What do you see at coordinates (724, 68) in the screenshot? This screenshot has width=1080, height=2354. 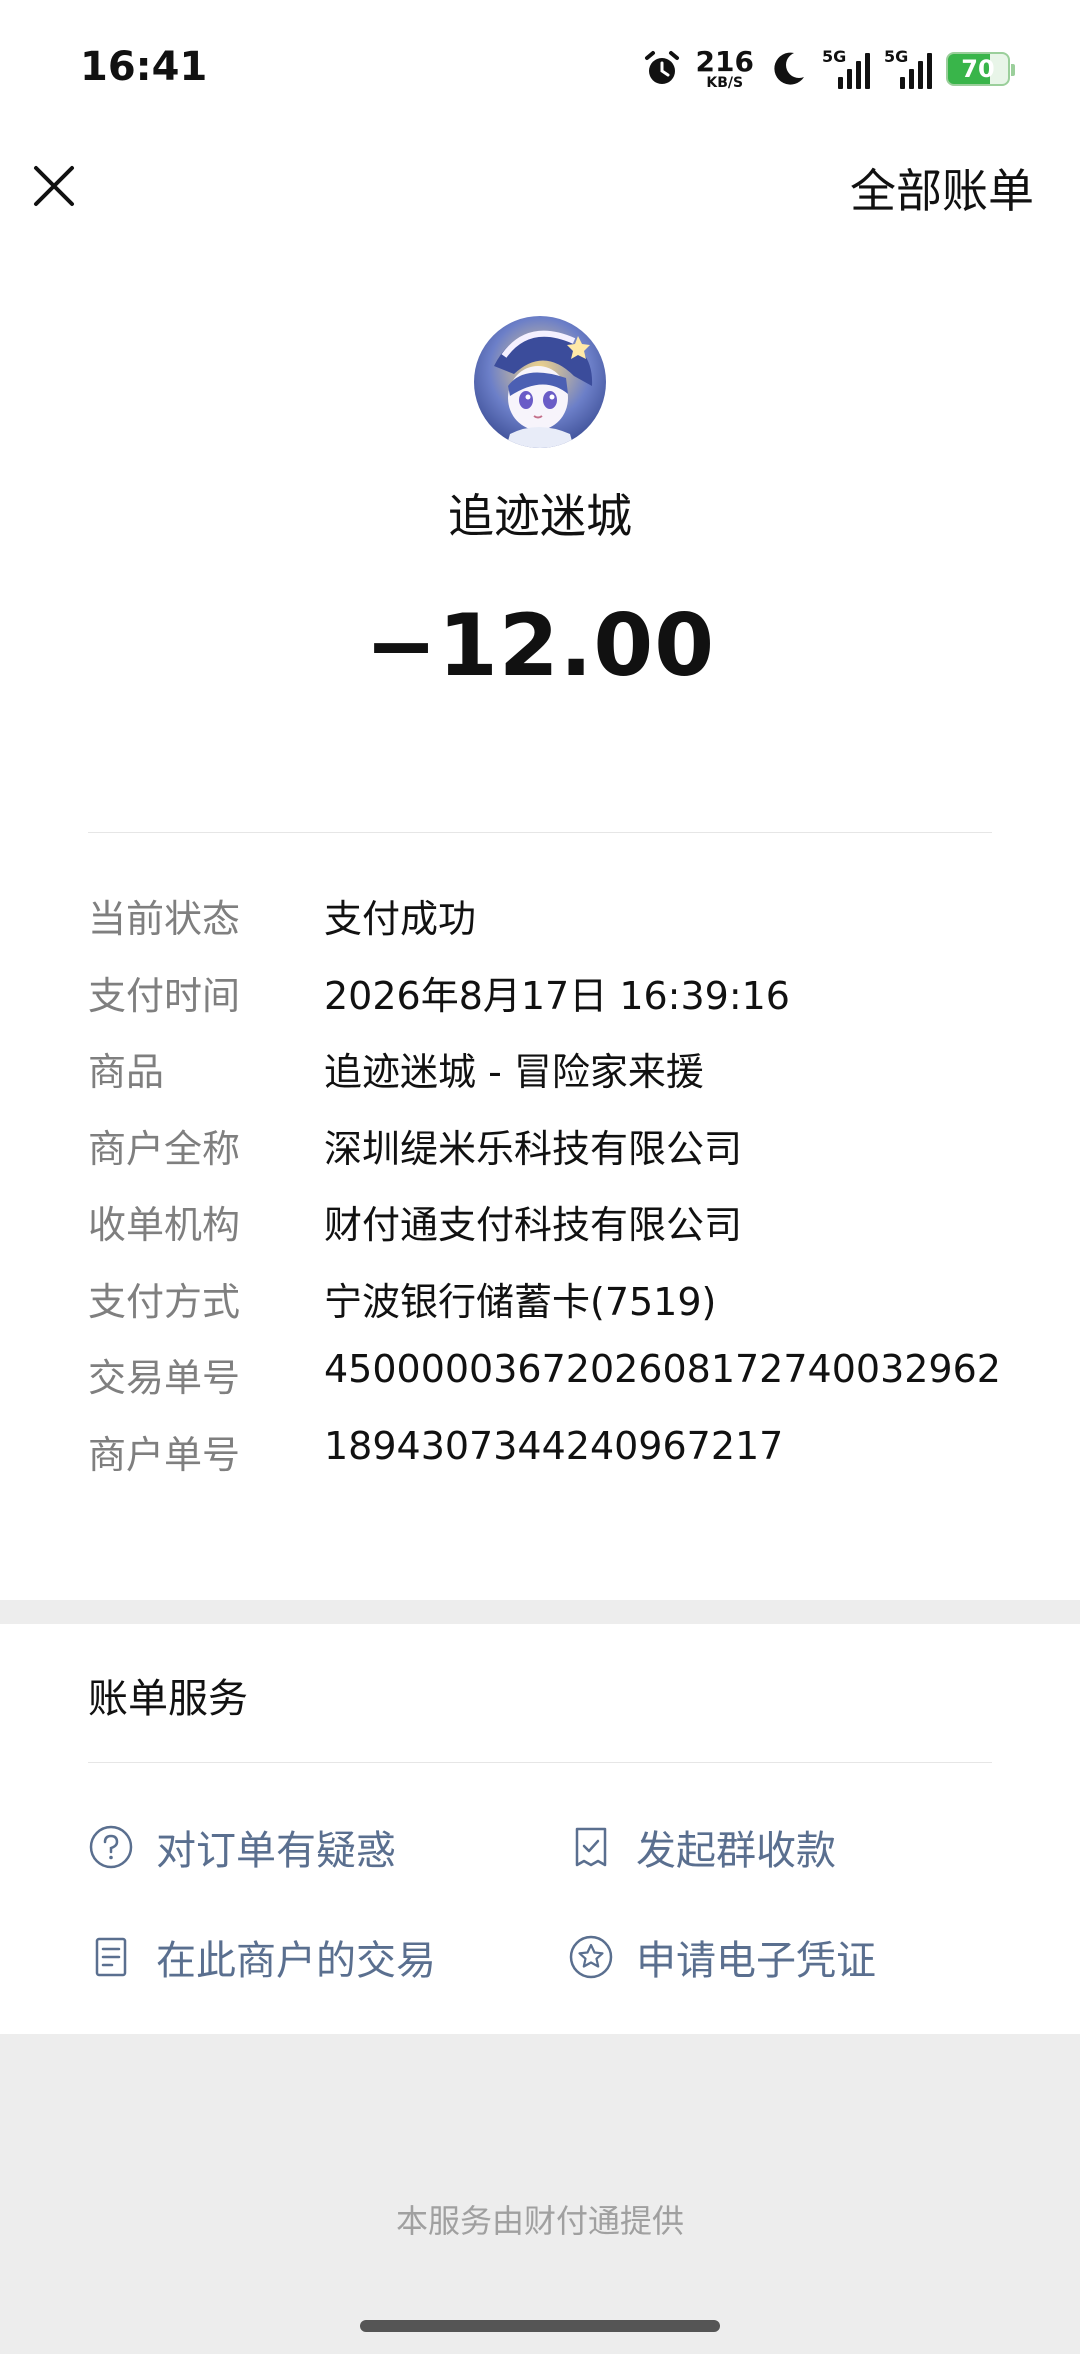 I see `net-speed: 216 KB/S` at bounding box center [724, 68].